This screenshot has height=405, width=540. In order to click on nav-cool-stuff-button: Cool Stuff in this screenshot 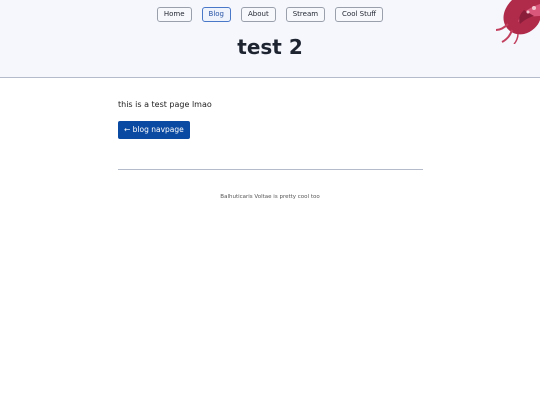, I will do `click(359, 14)`.